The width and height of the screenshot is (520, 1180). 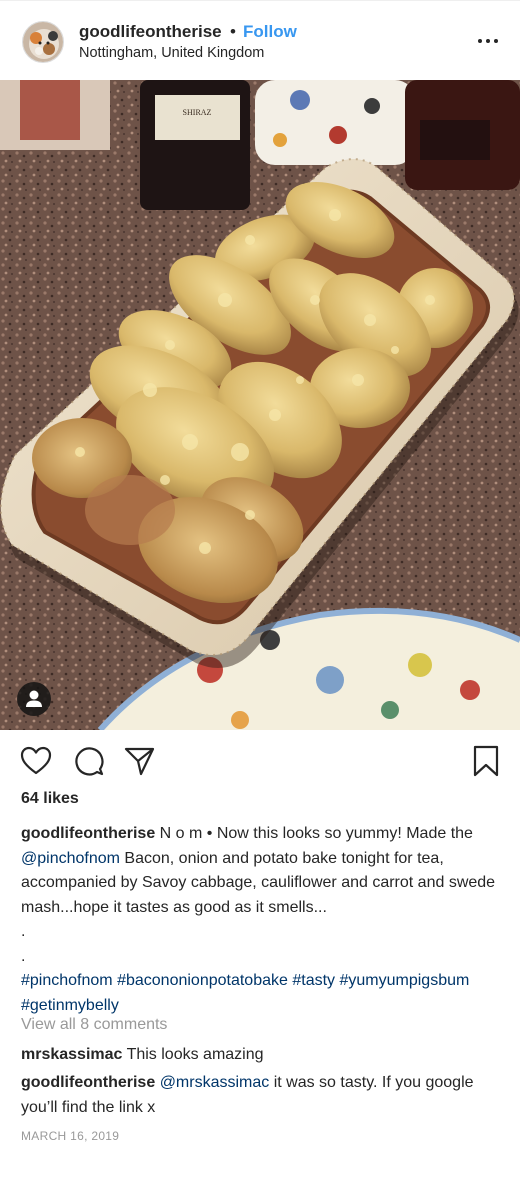 I want to click on comment-mention: @mrskassimac, so click(x=215, y=1082).